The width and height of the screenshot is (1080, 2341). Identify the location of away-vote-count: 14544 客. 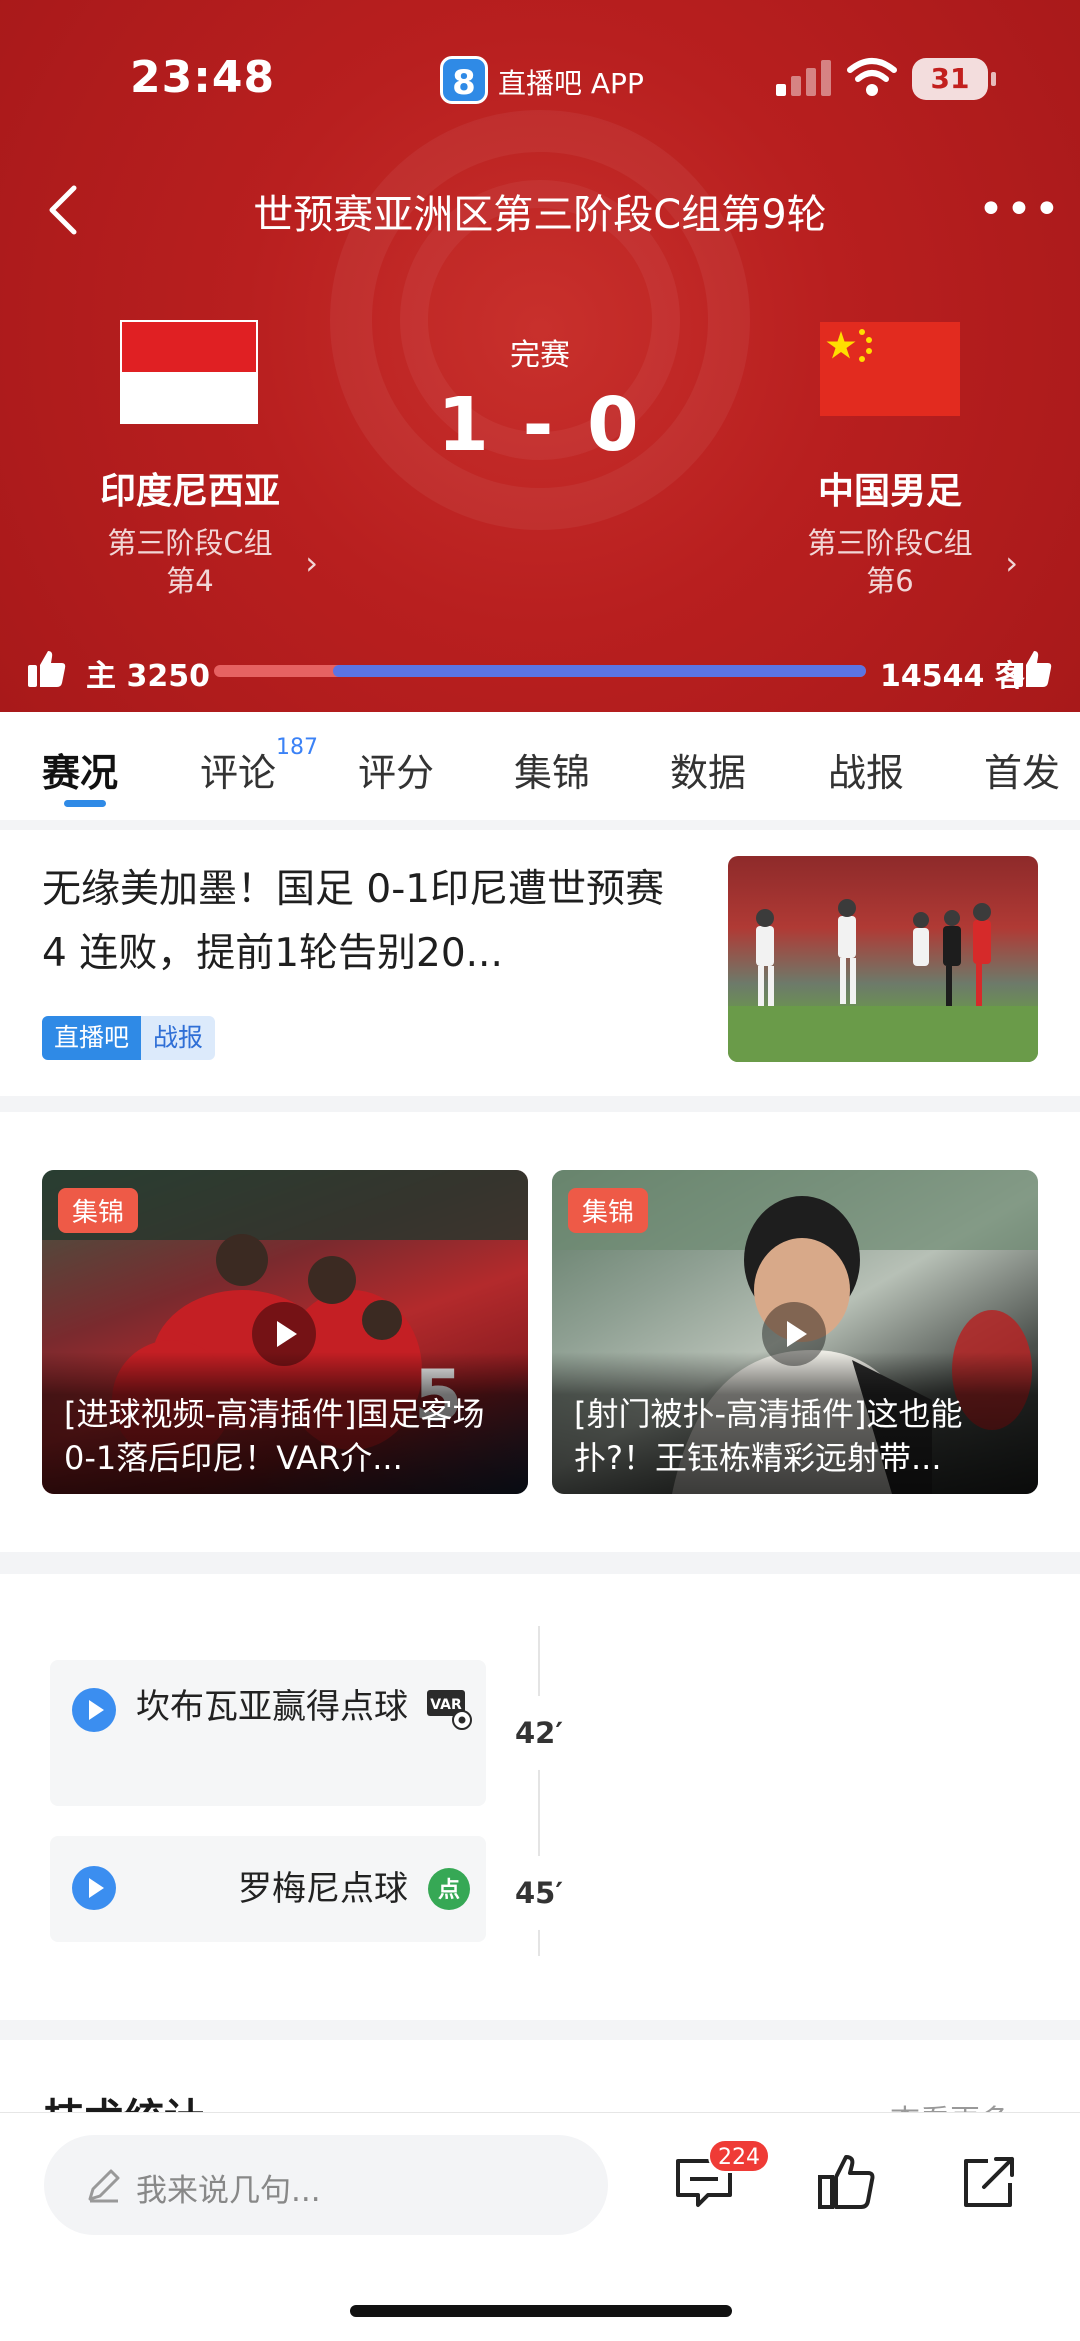
(952, 676).